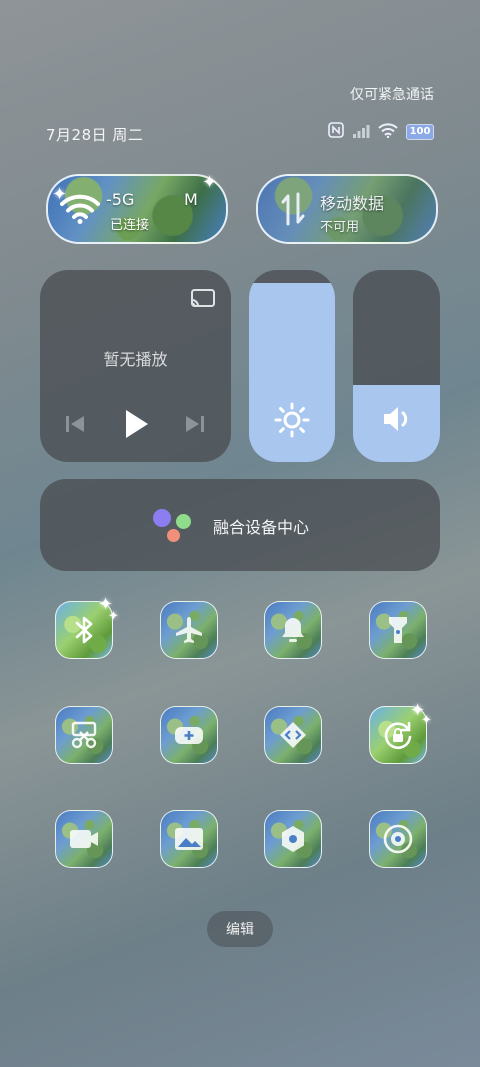  I want to click on video-icon, so click(84, 839).